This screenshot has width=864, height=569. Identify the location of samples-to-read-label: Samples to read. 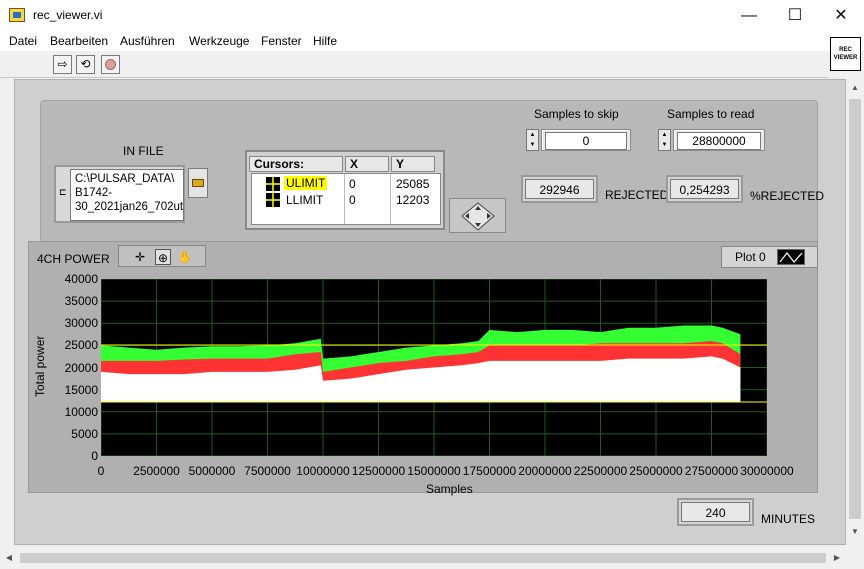
(711, 114).